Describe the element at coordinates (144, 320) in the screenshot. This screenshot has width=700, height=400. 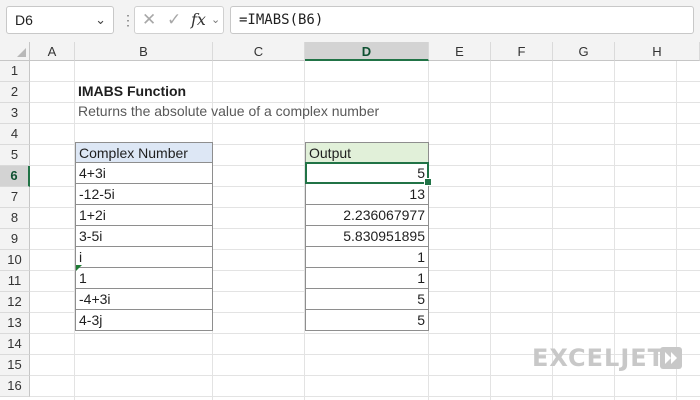
I see `input-cell: 4-3j` at that location.